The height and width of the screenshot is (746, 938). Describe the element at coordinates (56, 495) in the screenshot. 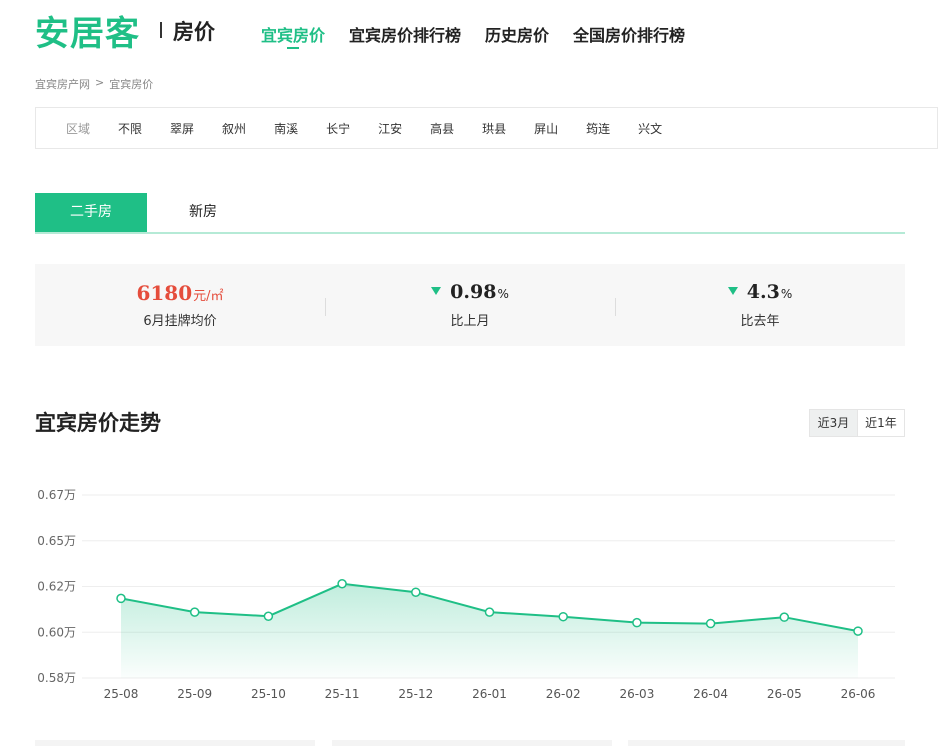

I see `y-tick-label: 0.67万` at that location.